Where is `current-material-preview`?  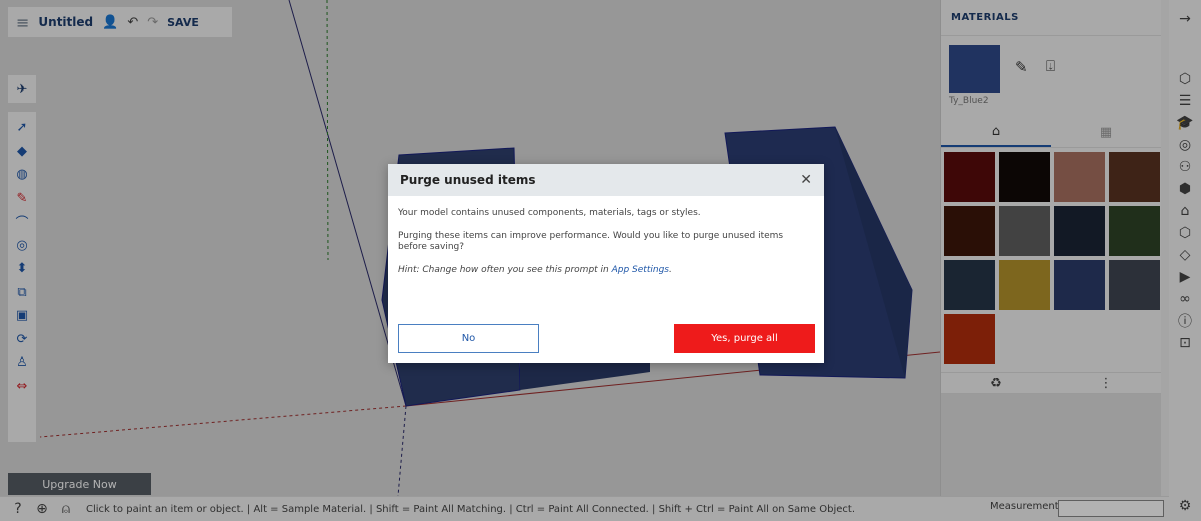
current-material-preview is located at coordinates (974, 69).